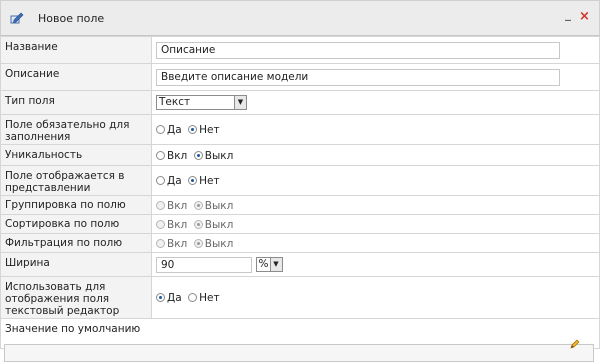  I want to click on unique-on-radio, so click(160, 155).